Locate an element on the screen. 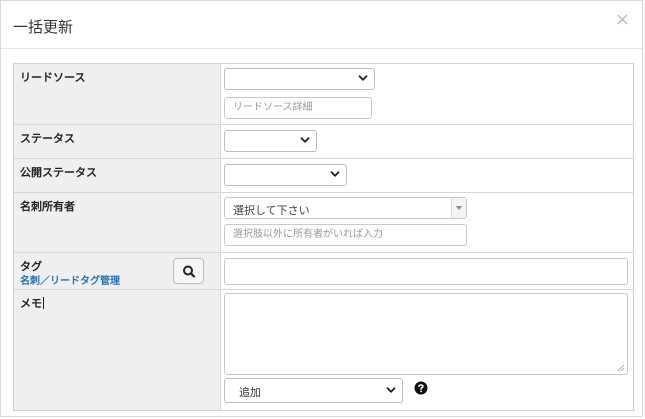 This screenshot has height=419, width=645. label-cell: 公開ステータス is located at coordinates (117, 175).